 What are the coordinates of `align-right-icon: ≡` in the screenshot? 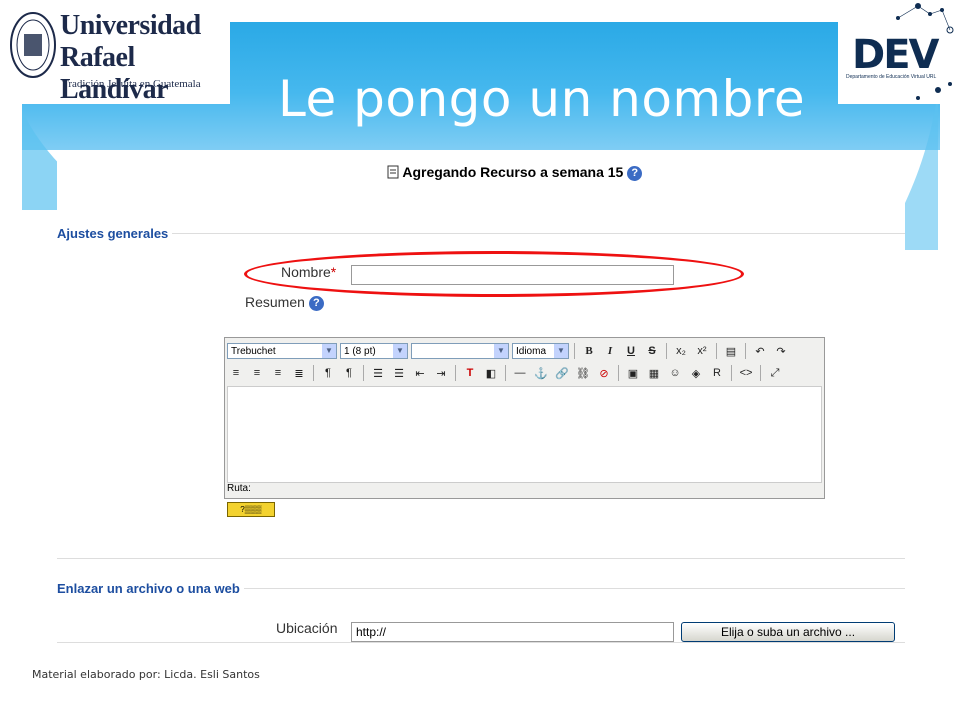 It's located at (278, 373).